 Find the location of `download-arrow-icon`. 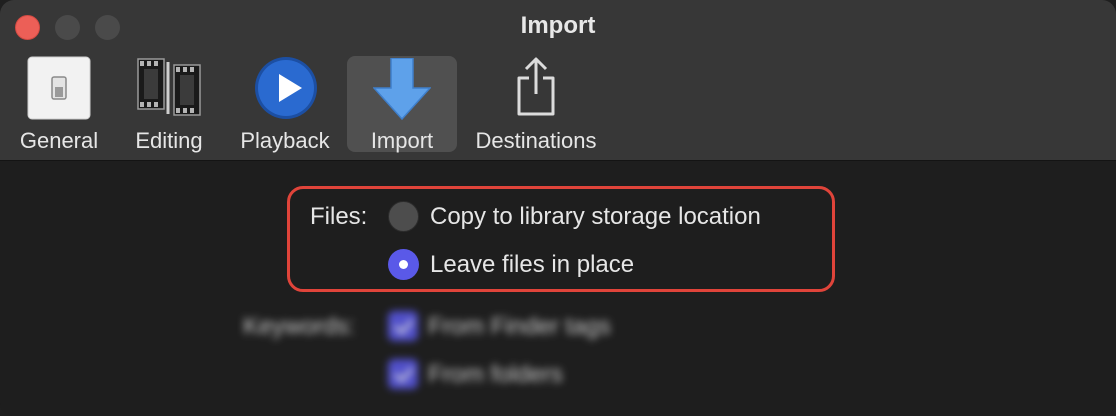

download-arrow-icon is located at coordinates (402, 91).